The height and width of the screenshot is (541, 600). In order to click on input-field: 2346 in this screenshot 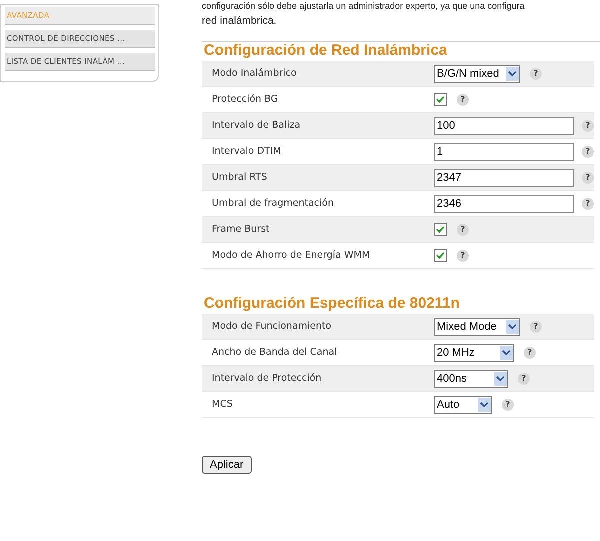, I will do `click(504, 203)`.